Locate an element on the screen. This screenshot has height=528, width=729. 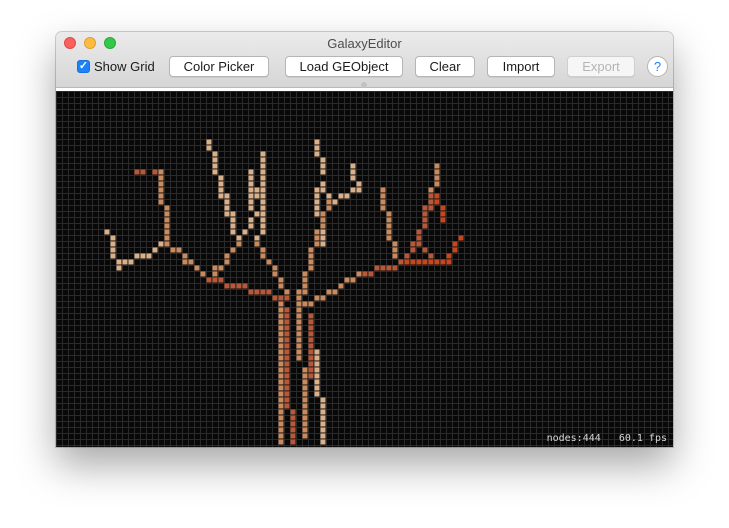
status-readout: nodes:444 60.1 fps is located at coordinates (607, 438).